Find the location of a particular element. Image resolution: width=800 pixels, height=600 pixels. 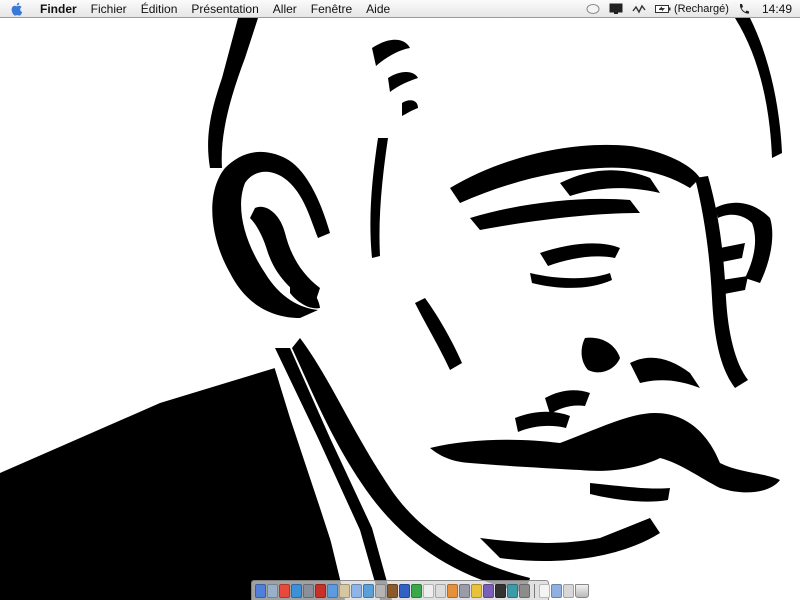

menu-edition: Édition is located at coordinates (159, 9).